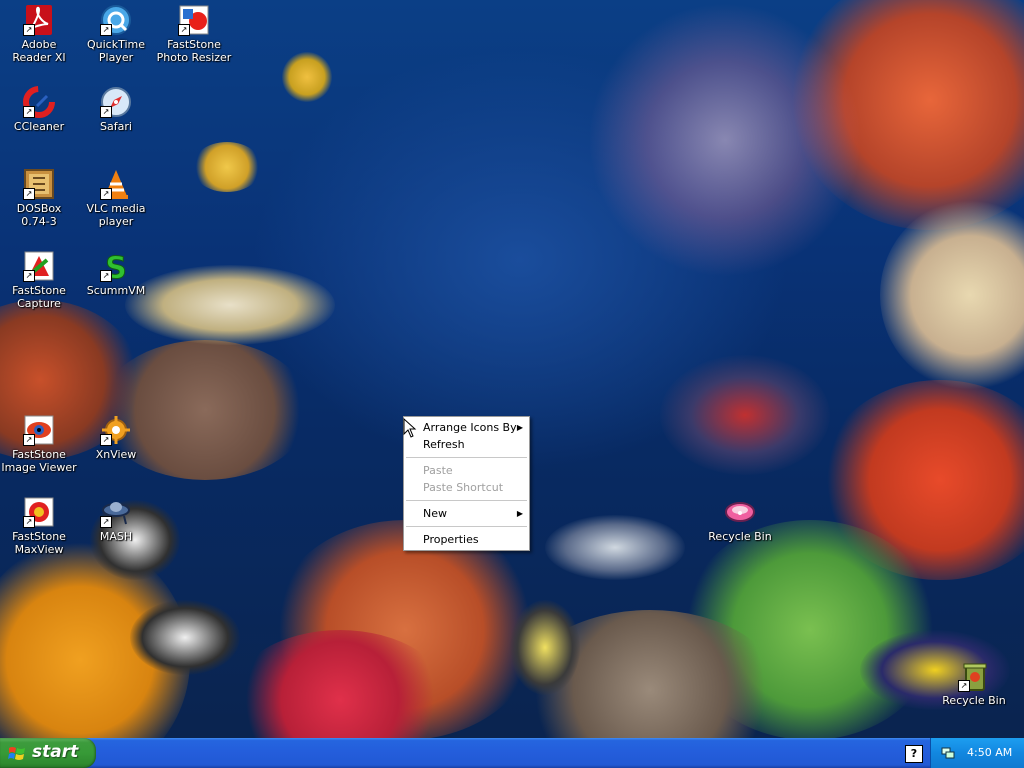 The height and width of the screenshot is (768, 1024). What do you see at coordinates (39, 215) in the screenshot?
I see `desktop-icon-label: DOSBox 0.74-3` at bounding box center [39, 215].